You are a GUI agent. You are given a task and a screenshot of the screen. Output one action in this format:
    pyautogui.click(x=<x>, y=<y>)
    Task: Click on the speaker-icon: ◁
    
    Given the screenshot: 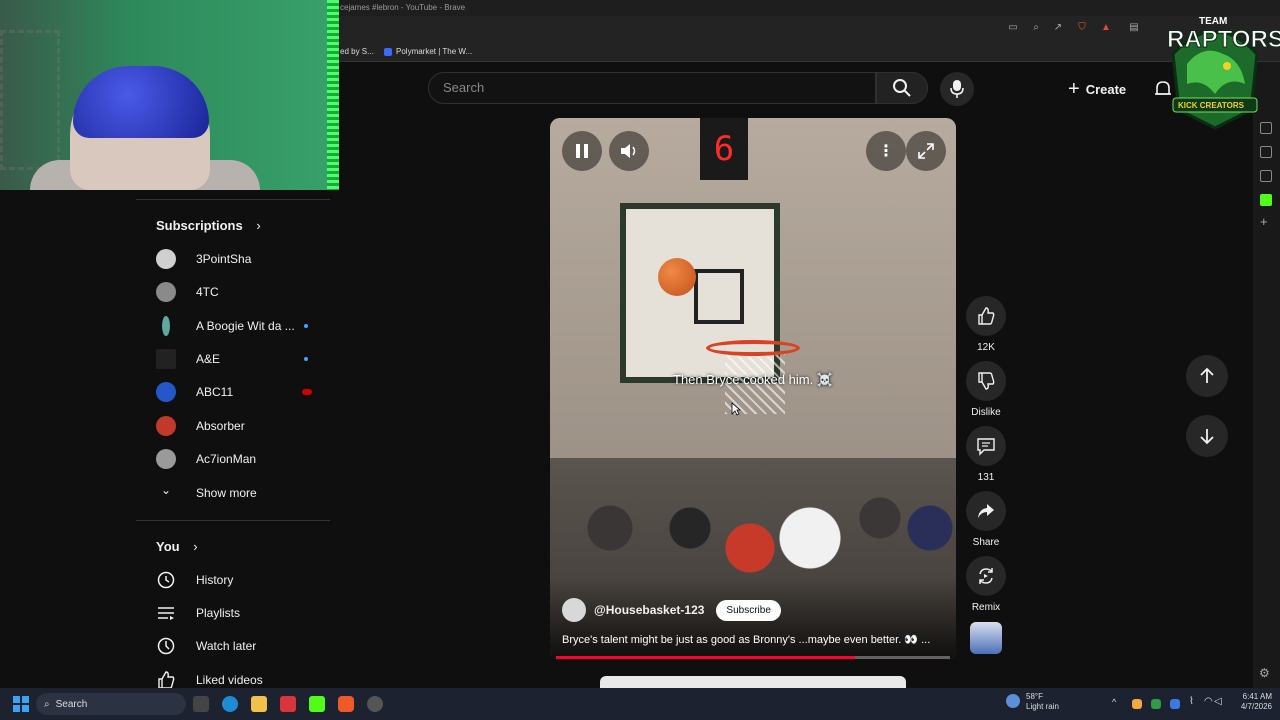 What is the action you would take?
    pyautogui.click(x=1218, y=701)
    